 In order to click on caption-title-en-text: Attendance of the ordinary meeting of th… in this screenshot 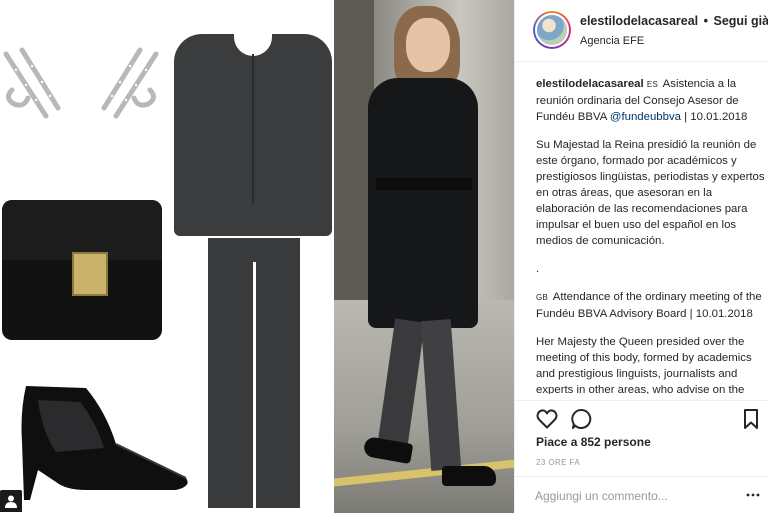, I will do `click(649, 305)`.